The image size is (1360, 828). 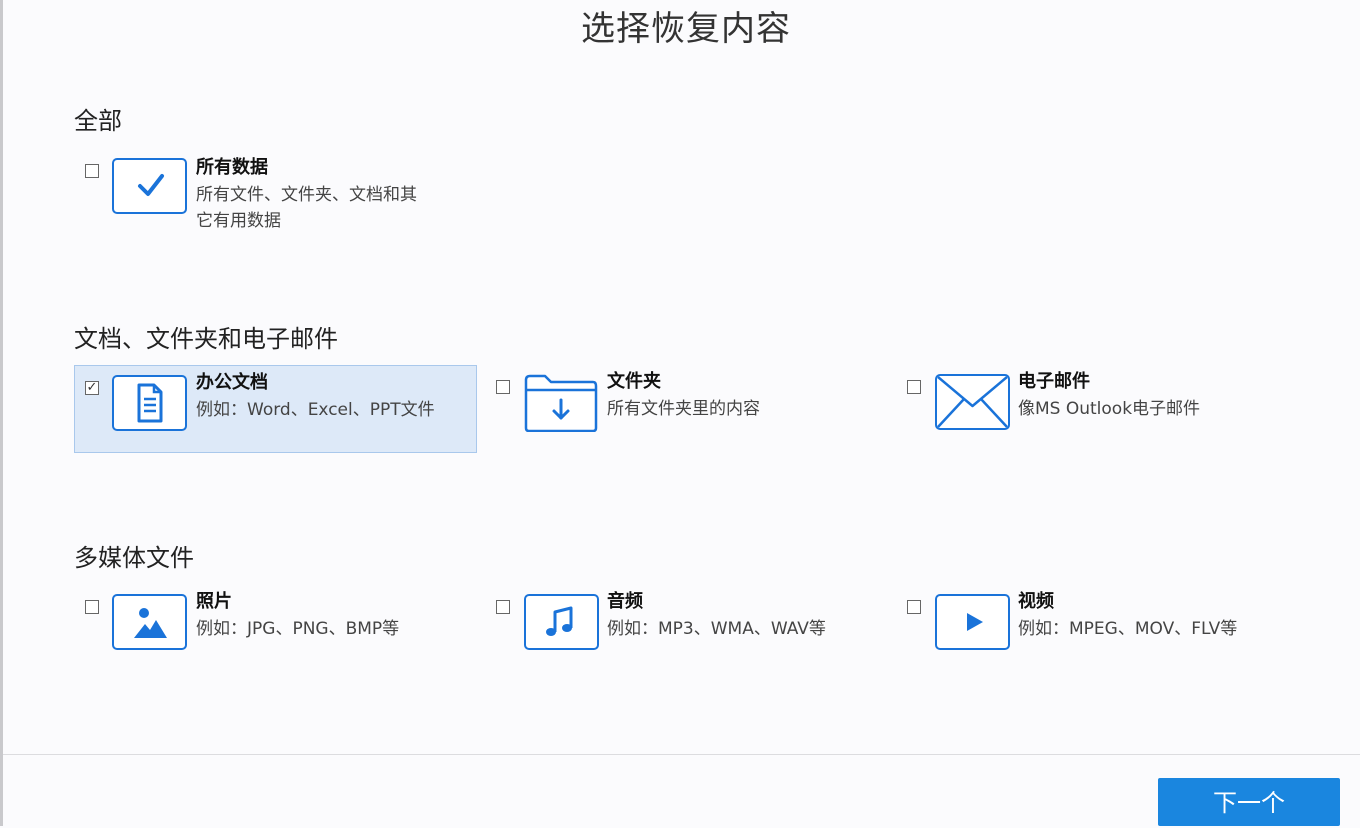 What do you see at coordinates (1, 413) in the screenshot?
I see `window-left-border` at bounding box center [1, 413].